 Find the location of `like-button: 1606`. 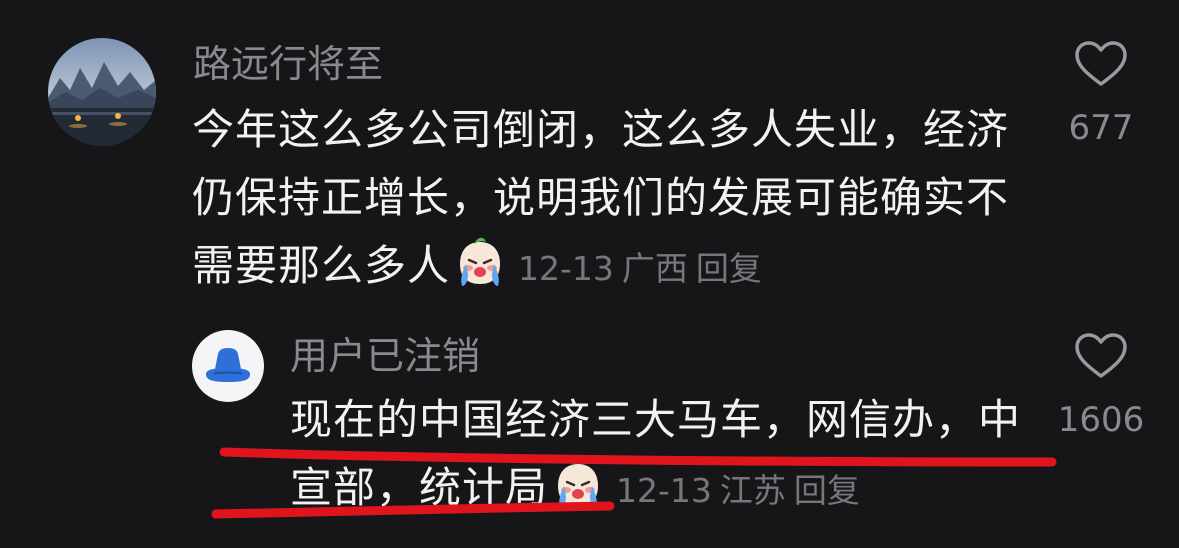

like-button: 1606 is located at coordinates (1101, 386).